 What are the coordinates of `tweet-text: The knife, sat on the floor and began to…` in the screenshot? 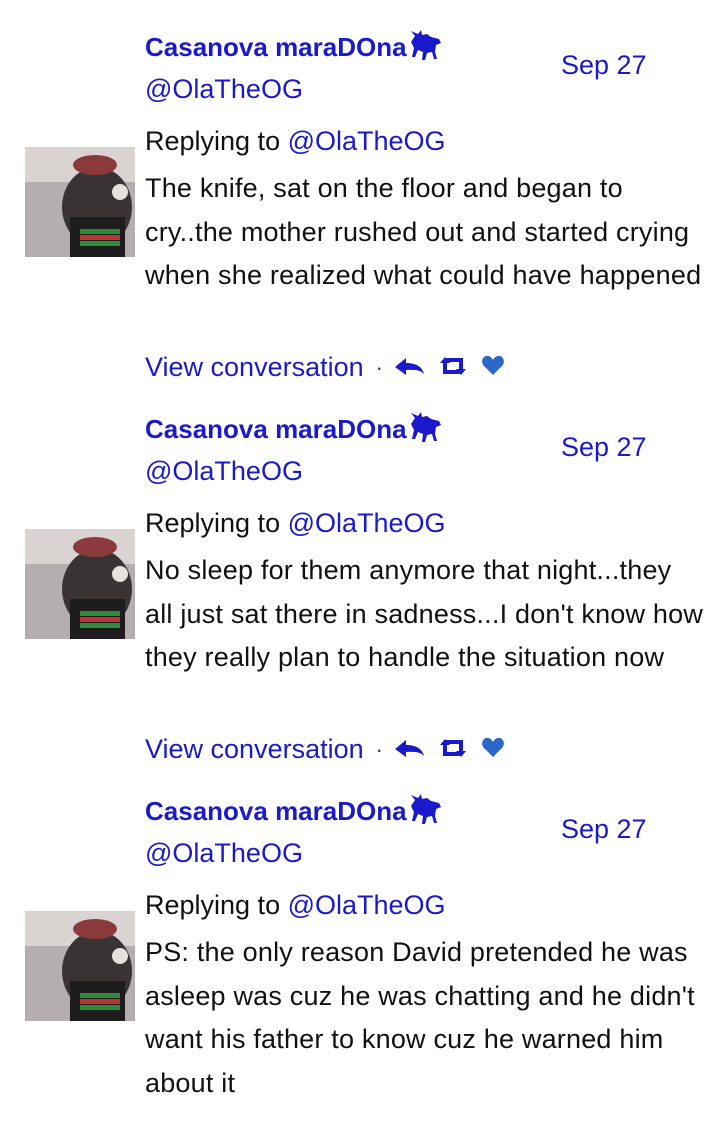 It's located at (423, 231).